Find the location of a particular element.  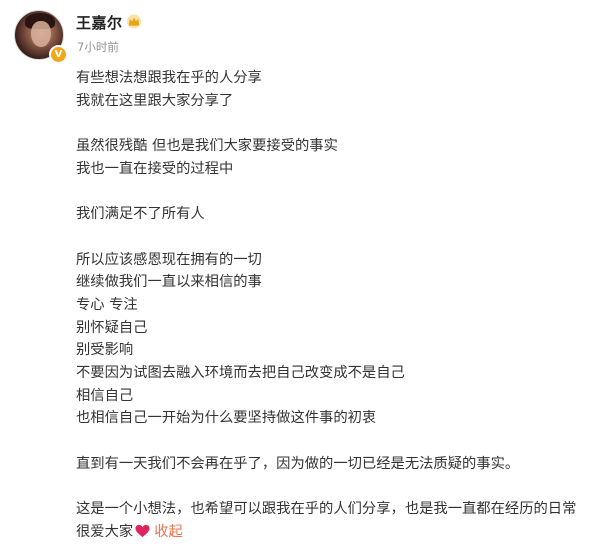

post-text-line: 我也一直在接受的过程中 is located at coordinates (155, 168).